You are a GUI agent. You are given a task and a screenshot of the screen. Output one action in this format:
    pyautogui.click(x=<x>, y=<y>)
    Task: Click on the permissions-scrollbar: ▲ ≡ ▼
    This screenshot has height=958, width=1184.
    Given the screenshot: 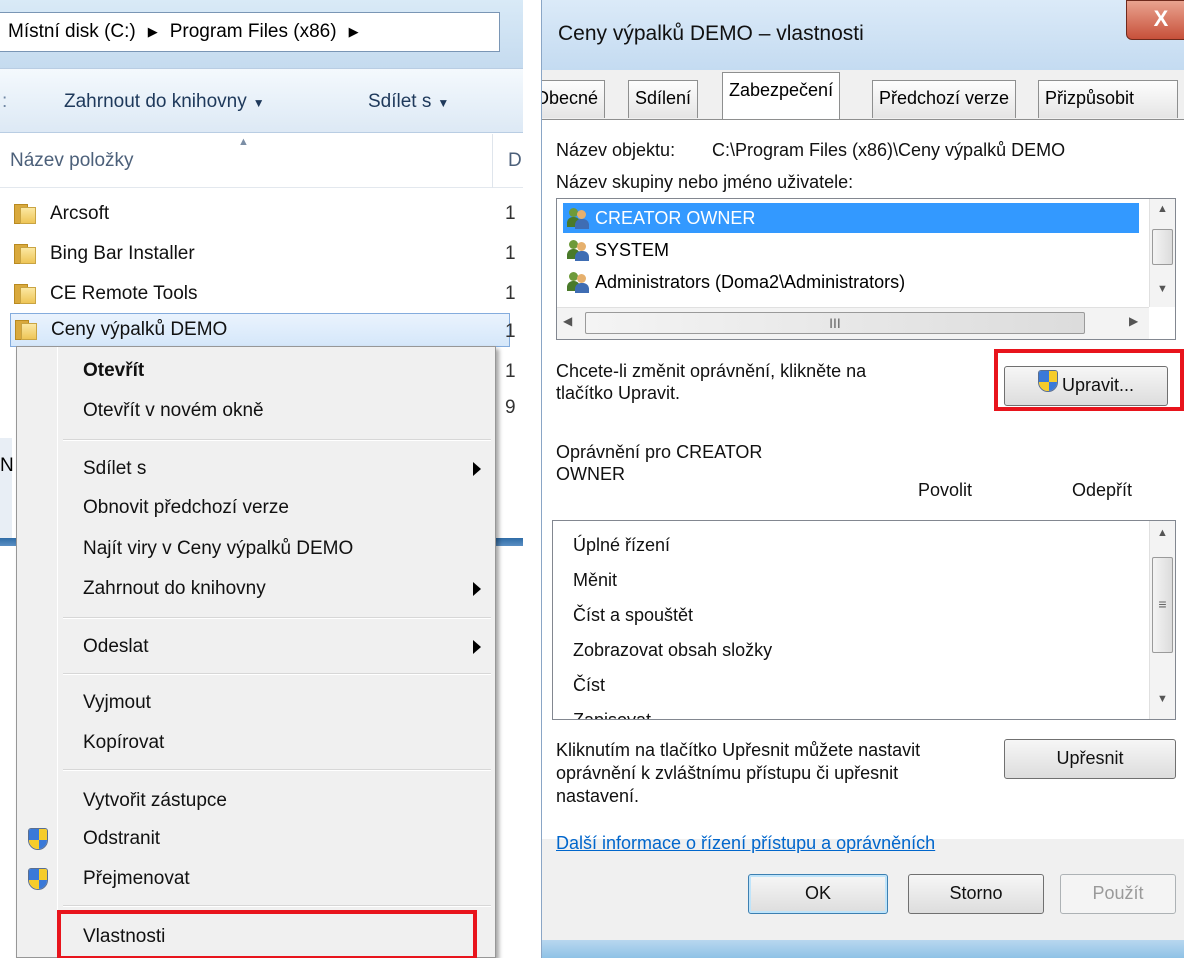 What is the action you would take?
    pyautogui.click(x=1162, y=620)
    